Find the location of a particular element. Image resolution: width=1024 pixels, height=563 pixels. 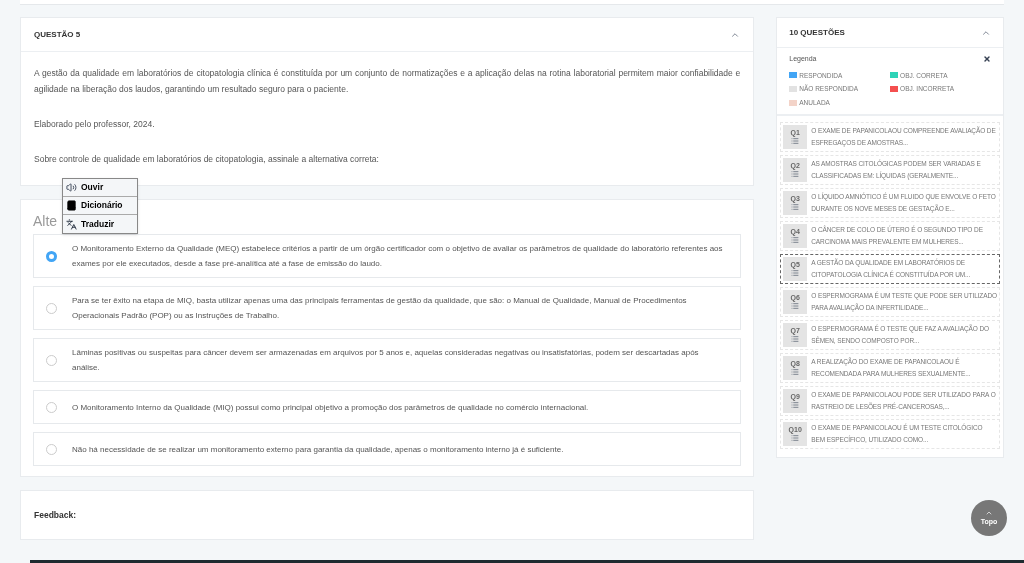

speaker-icon is located at coordinates (71, 187).